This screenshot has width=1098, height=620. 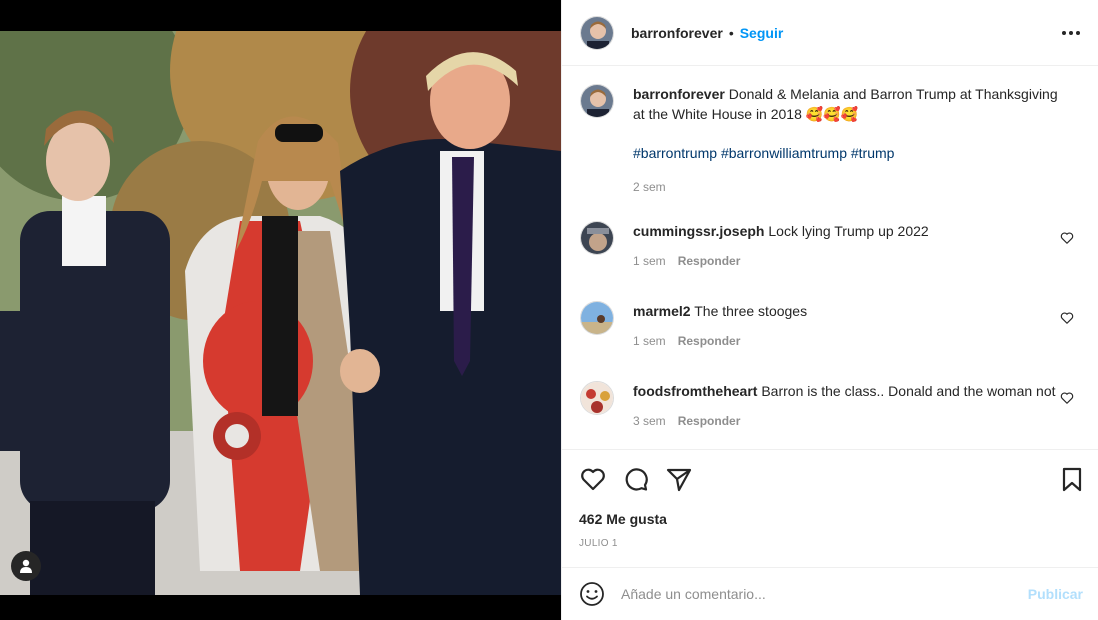 I want to click on comment-time: 3 sem, so click(x=649, y=421).